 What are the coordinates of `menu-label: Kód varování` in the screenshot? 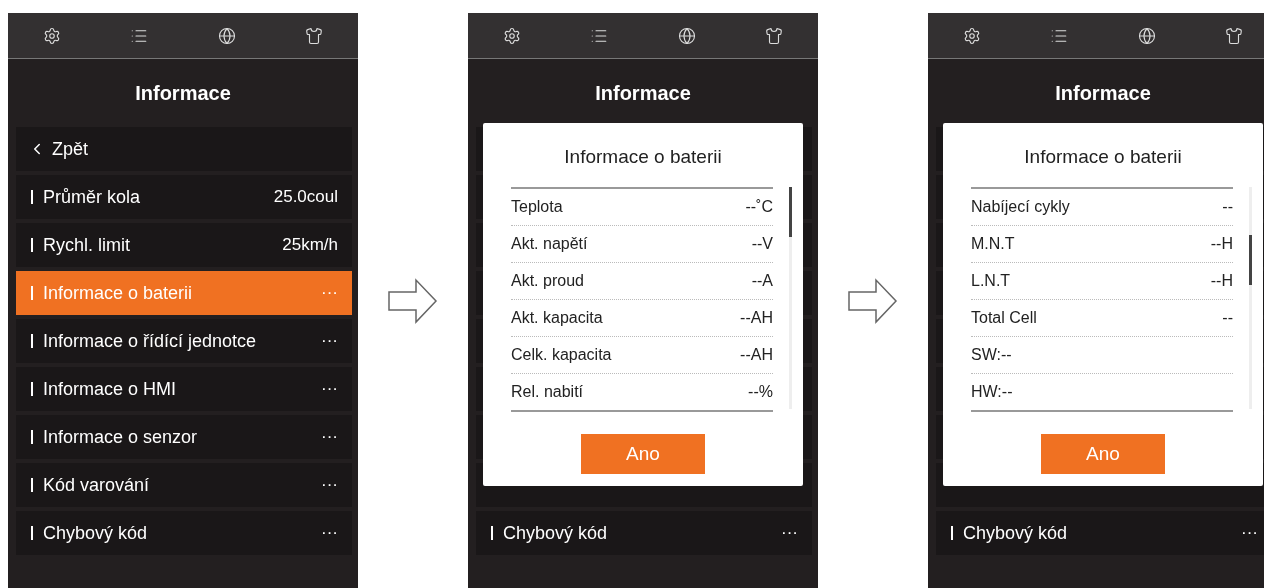 It's located at (97, 485).